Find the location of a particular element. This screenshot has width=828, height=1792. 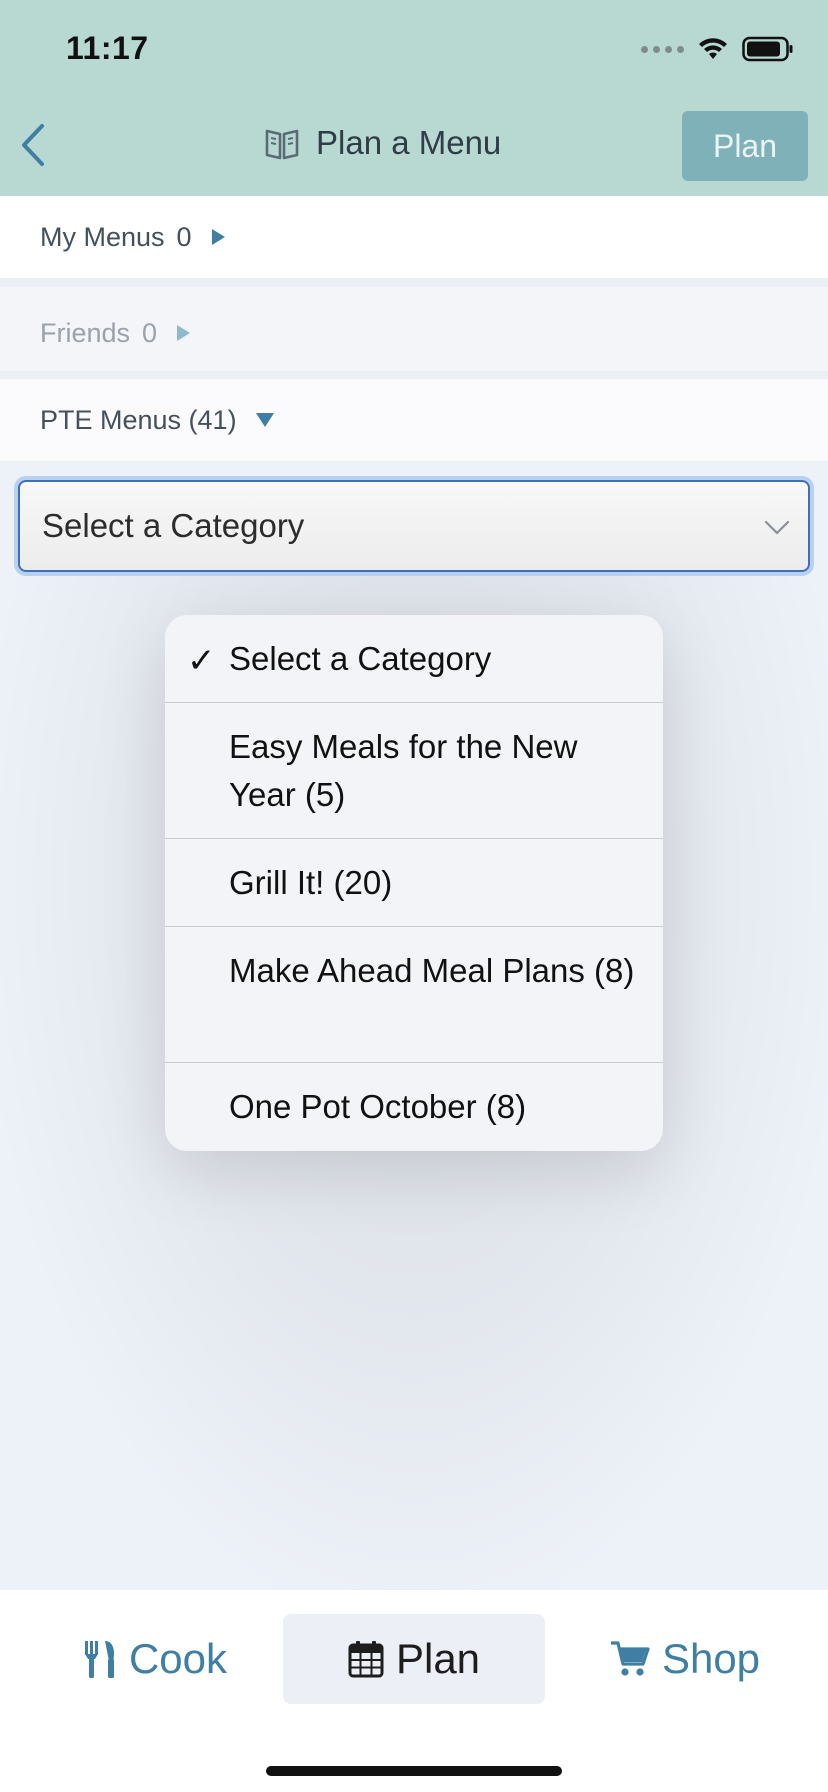

dropdown-option: Easy Meals for the New Year (5) is located at coordinates (414, 771).